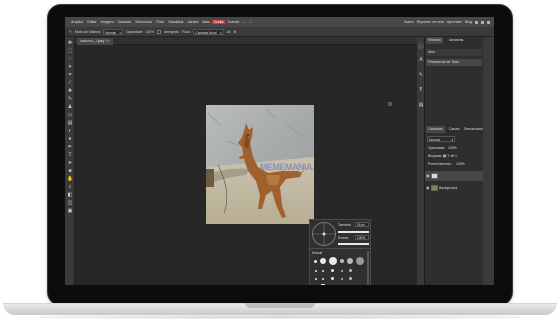  I want to click on screen-mode-icon: ▣, so click(70, 211).